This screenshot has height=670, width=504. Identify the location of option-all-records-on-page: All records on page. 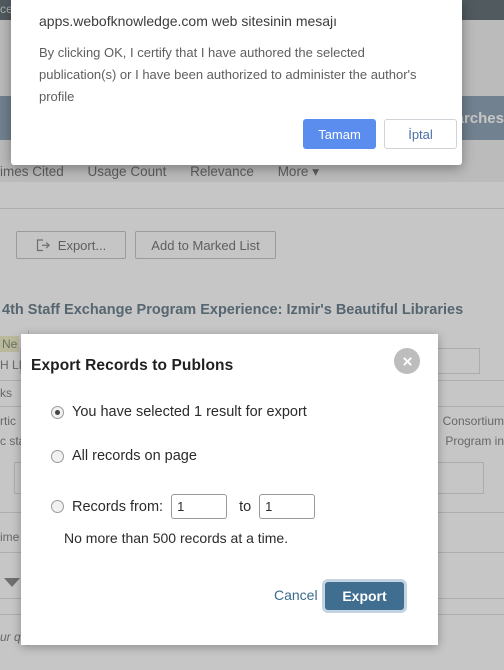
(124, 456).